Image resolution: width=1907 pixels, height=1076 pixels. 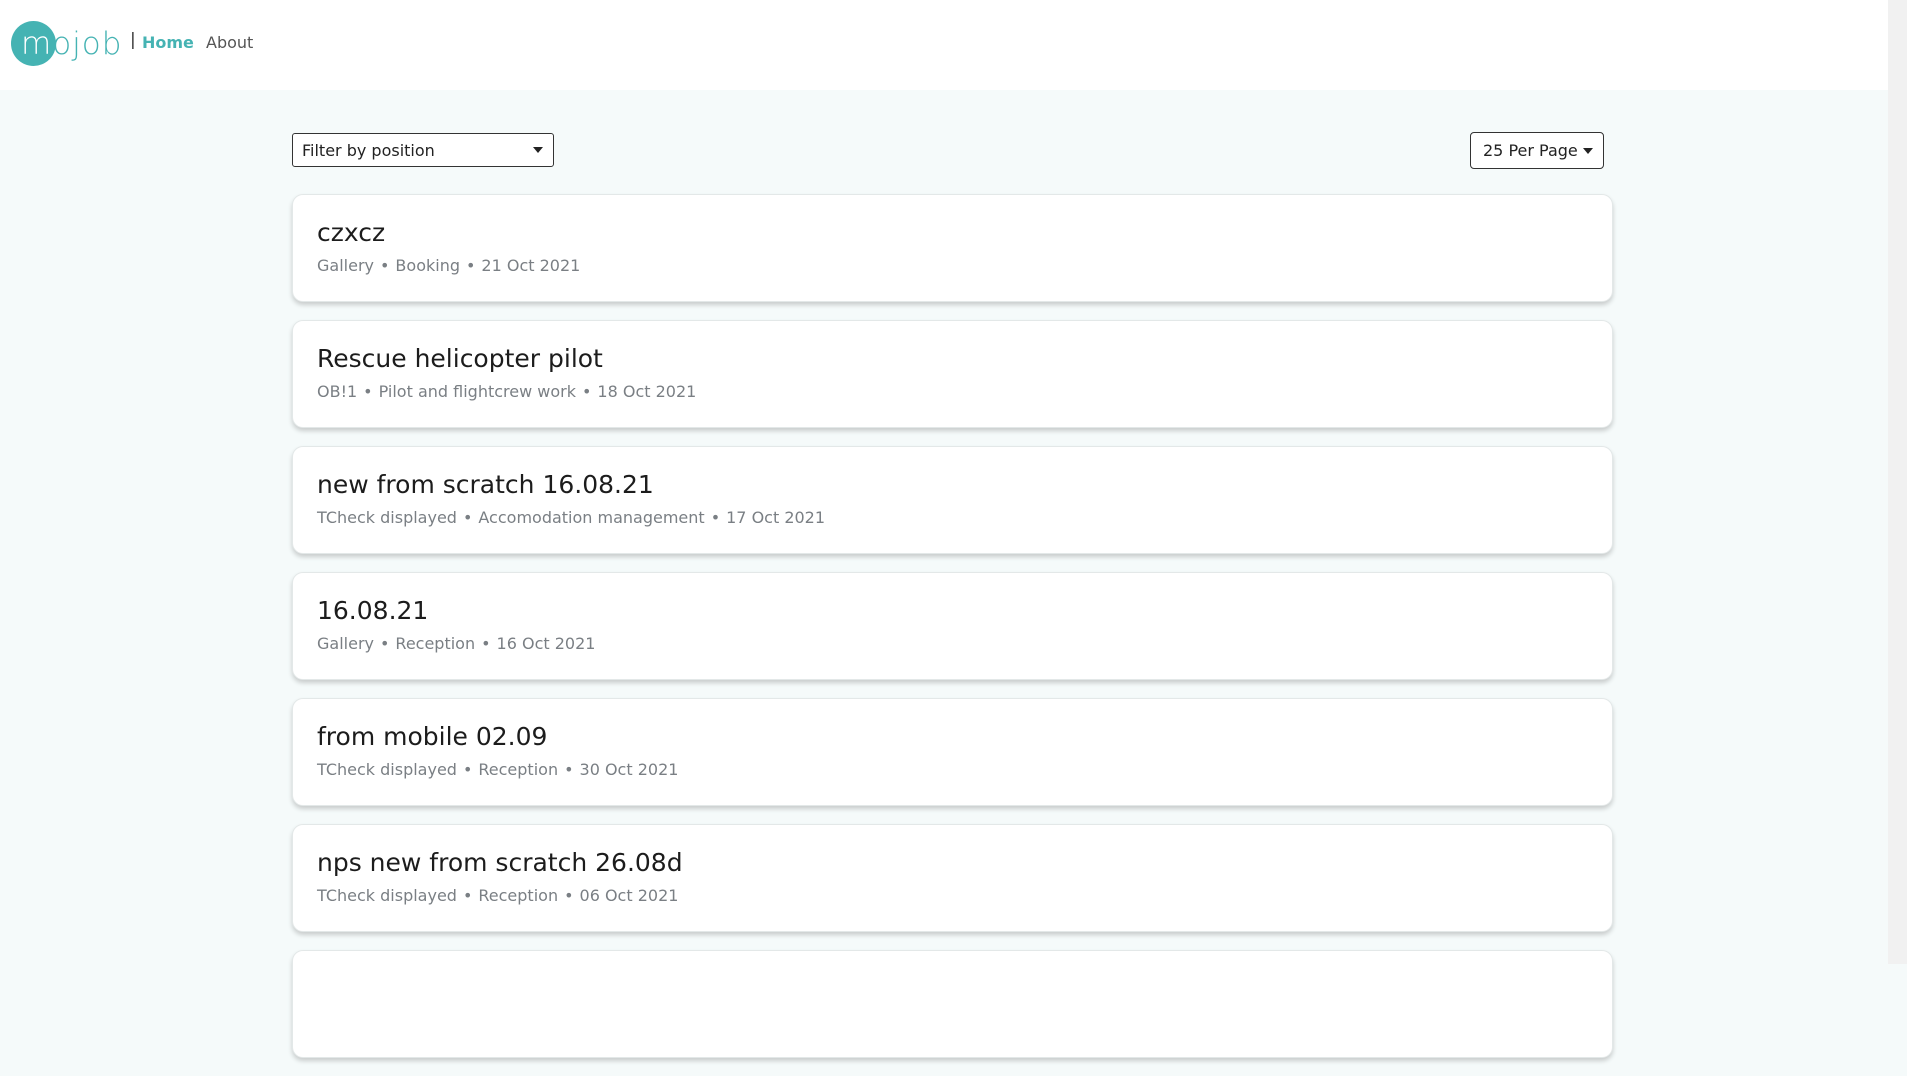 I want to click on job-category: Accomodation management, so click(x=591, y=517).